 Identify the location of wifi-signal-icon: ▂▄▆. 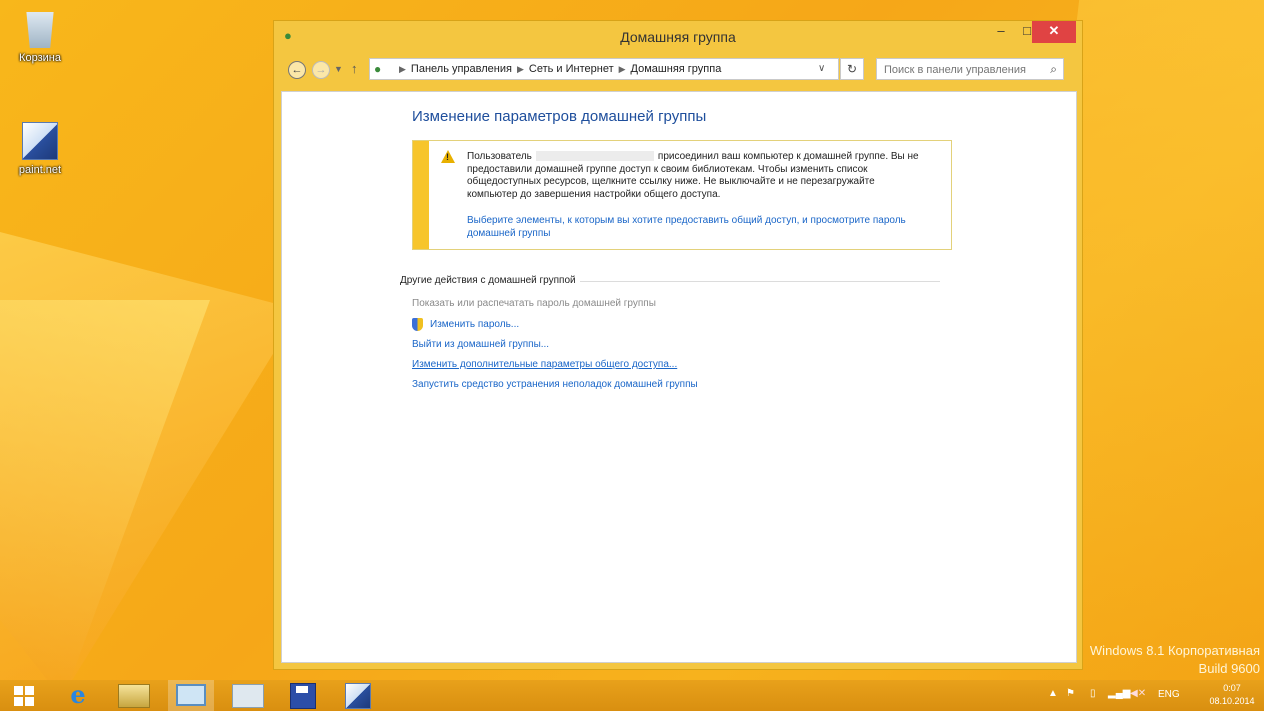
(1119, 693).